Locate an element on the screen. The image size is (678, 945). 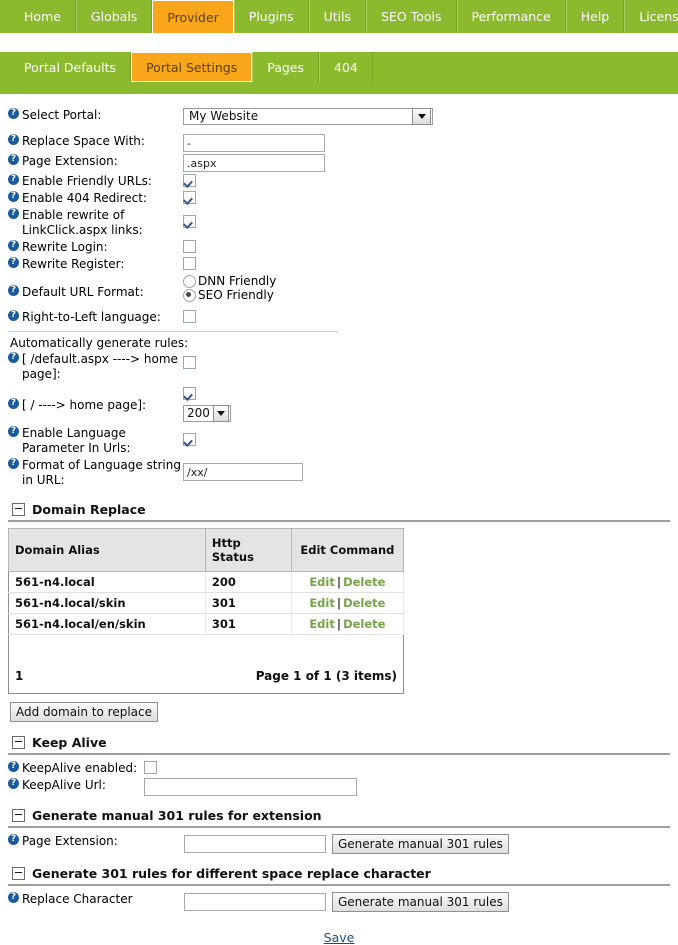
replace-space-input is located at coordinates (254, 143).